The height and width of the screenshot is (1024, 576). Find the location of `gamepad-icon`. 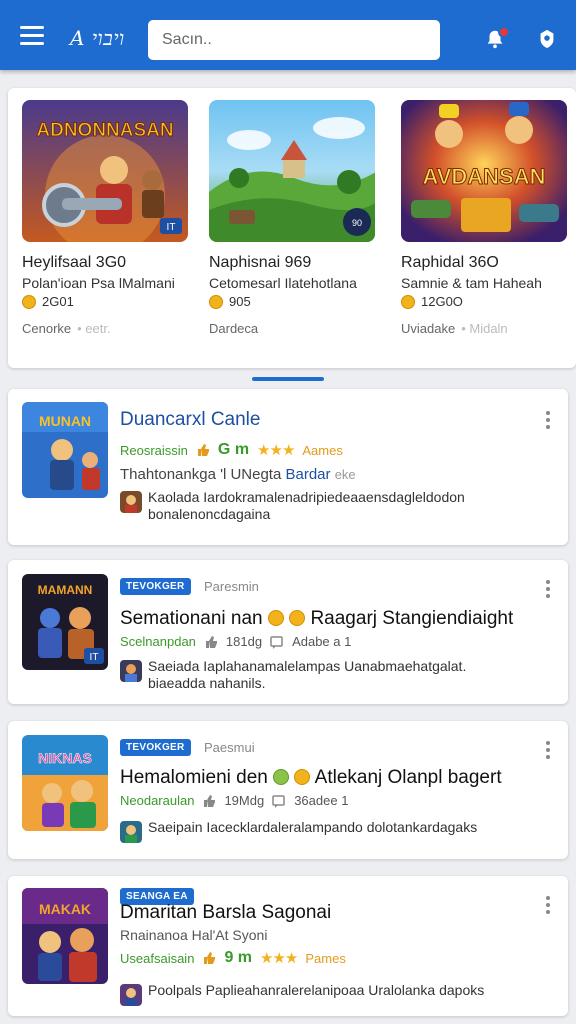

gamepad-icon is located at coordinates (547, 39).